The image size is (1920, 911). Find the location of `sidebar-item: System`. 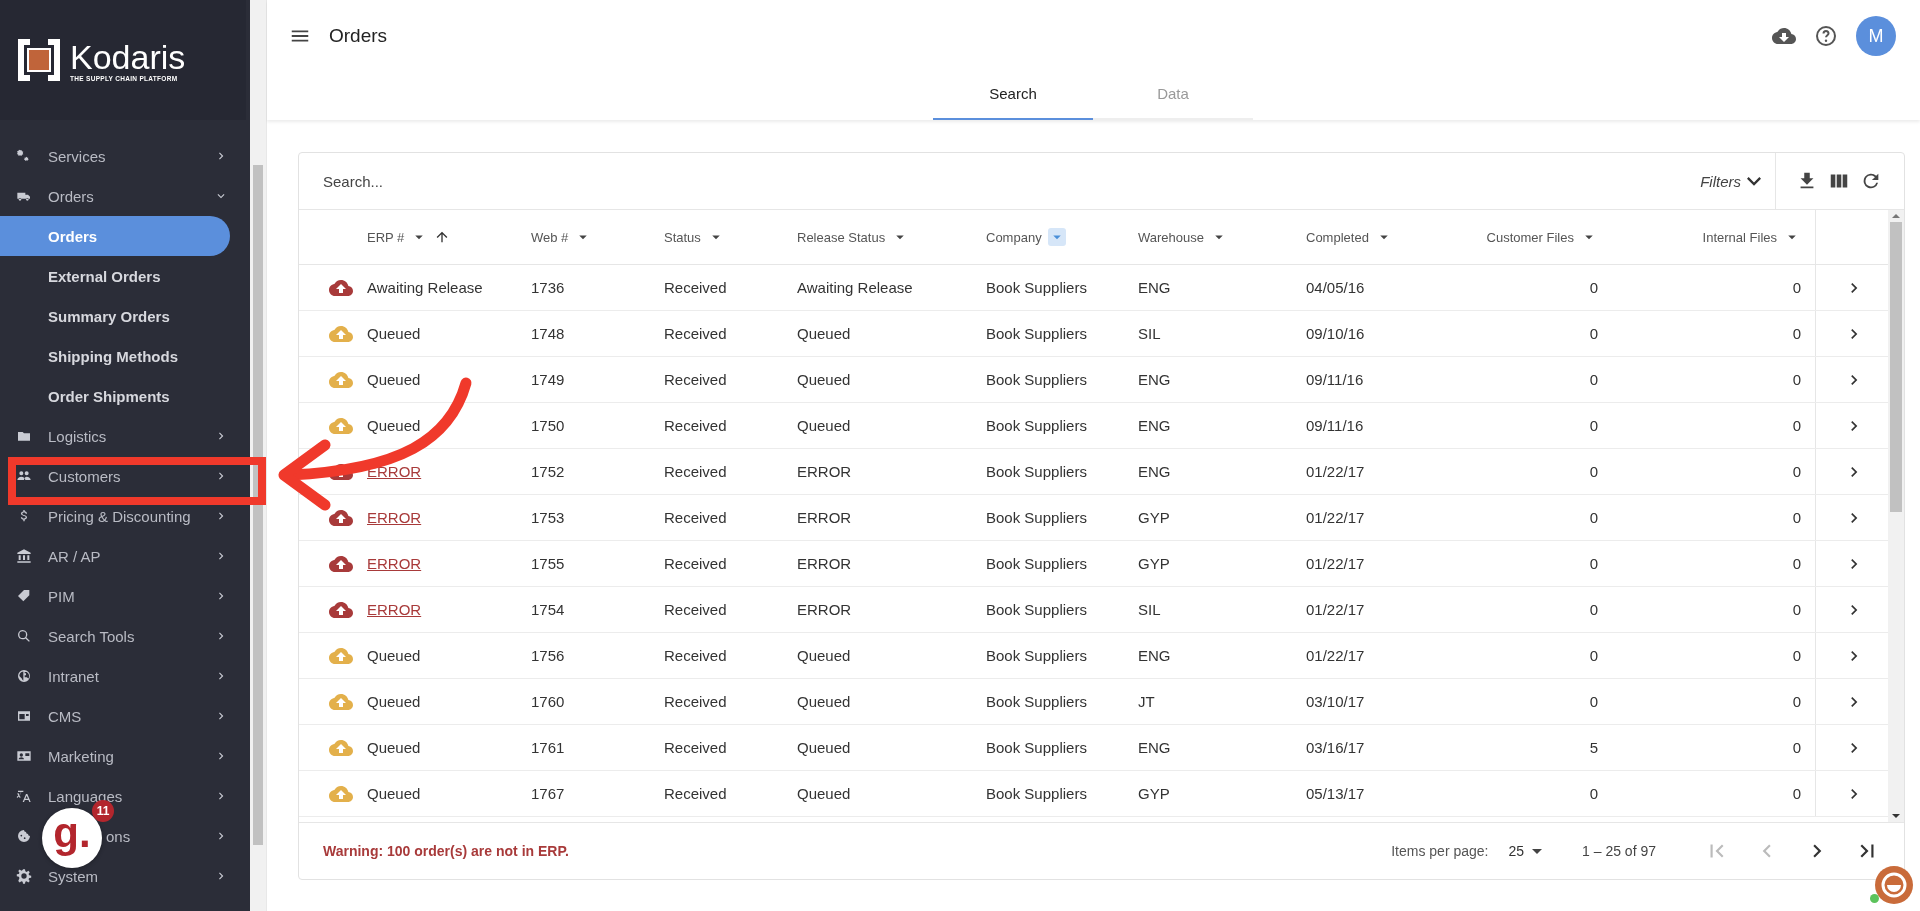

sidebar-item: System is located at coordinates (73, 876).